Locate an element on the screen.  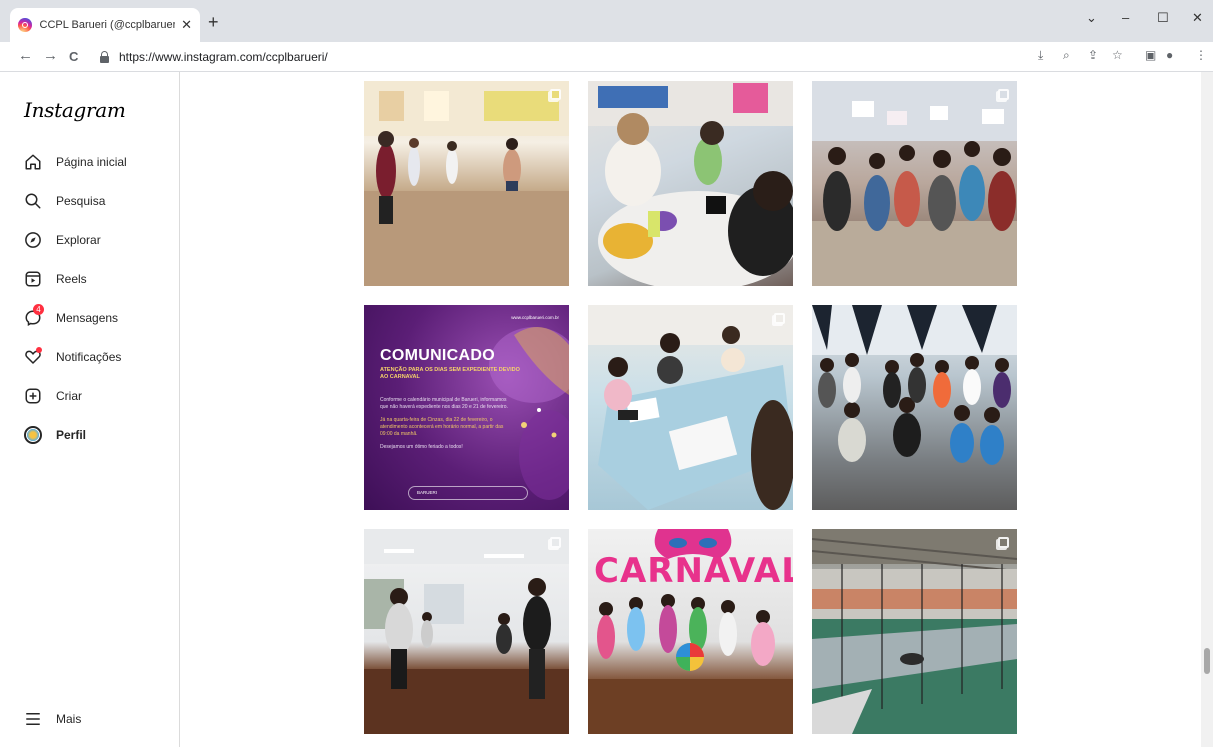
nav-messages-label: Mensagens is located at coordinates (87, 318).